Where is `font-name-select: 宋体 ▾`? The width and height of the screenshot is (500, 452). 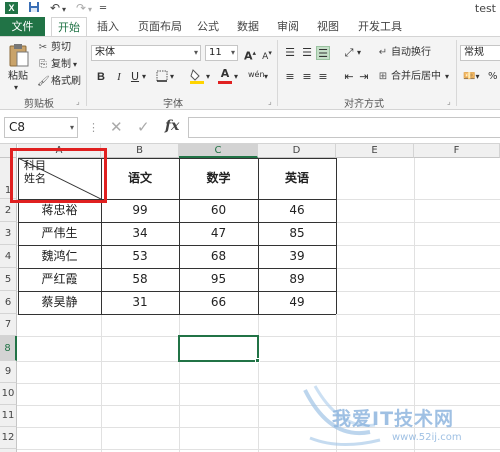
font-name-select: 宋体 ▾ is located at coordinates (146, 53).